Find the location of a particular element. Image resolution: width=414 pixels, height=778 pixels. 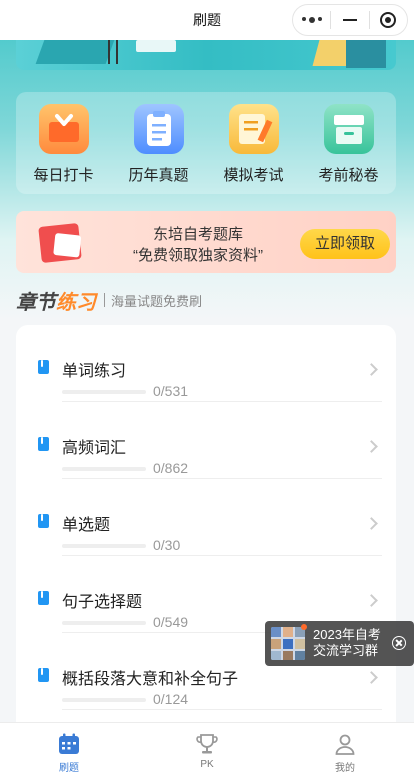

promo-banner: 东培自考题库 “免费领取独家资料” 立即领取 is located at coordinates (206, 242).